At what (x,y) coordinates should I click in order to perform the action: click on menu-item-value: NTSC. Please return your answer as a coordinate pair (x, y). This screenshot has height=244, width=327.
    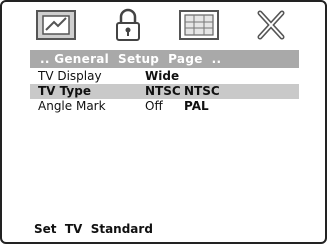
    Looking at the image, I should click on (163, 91).